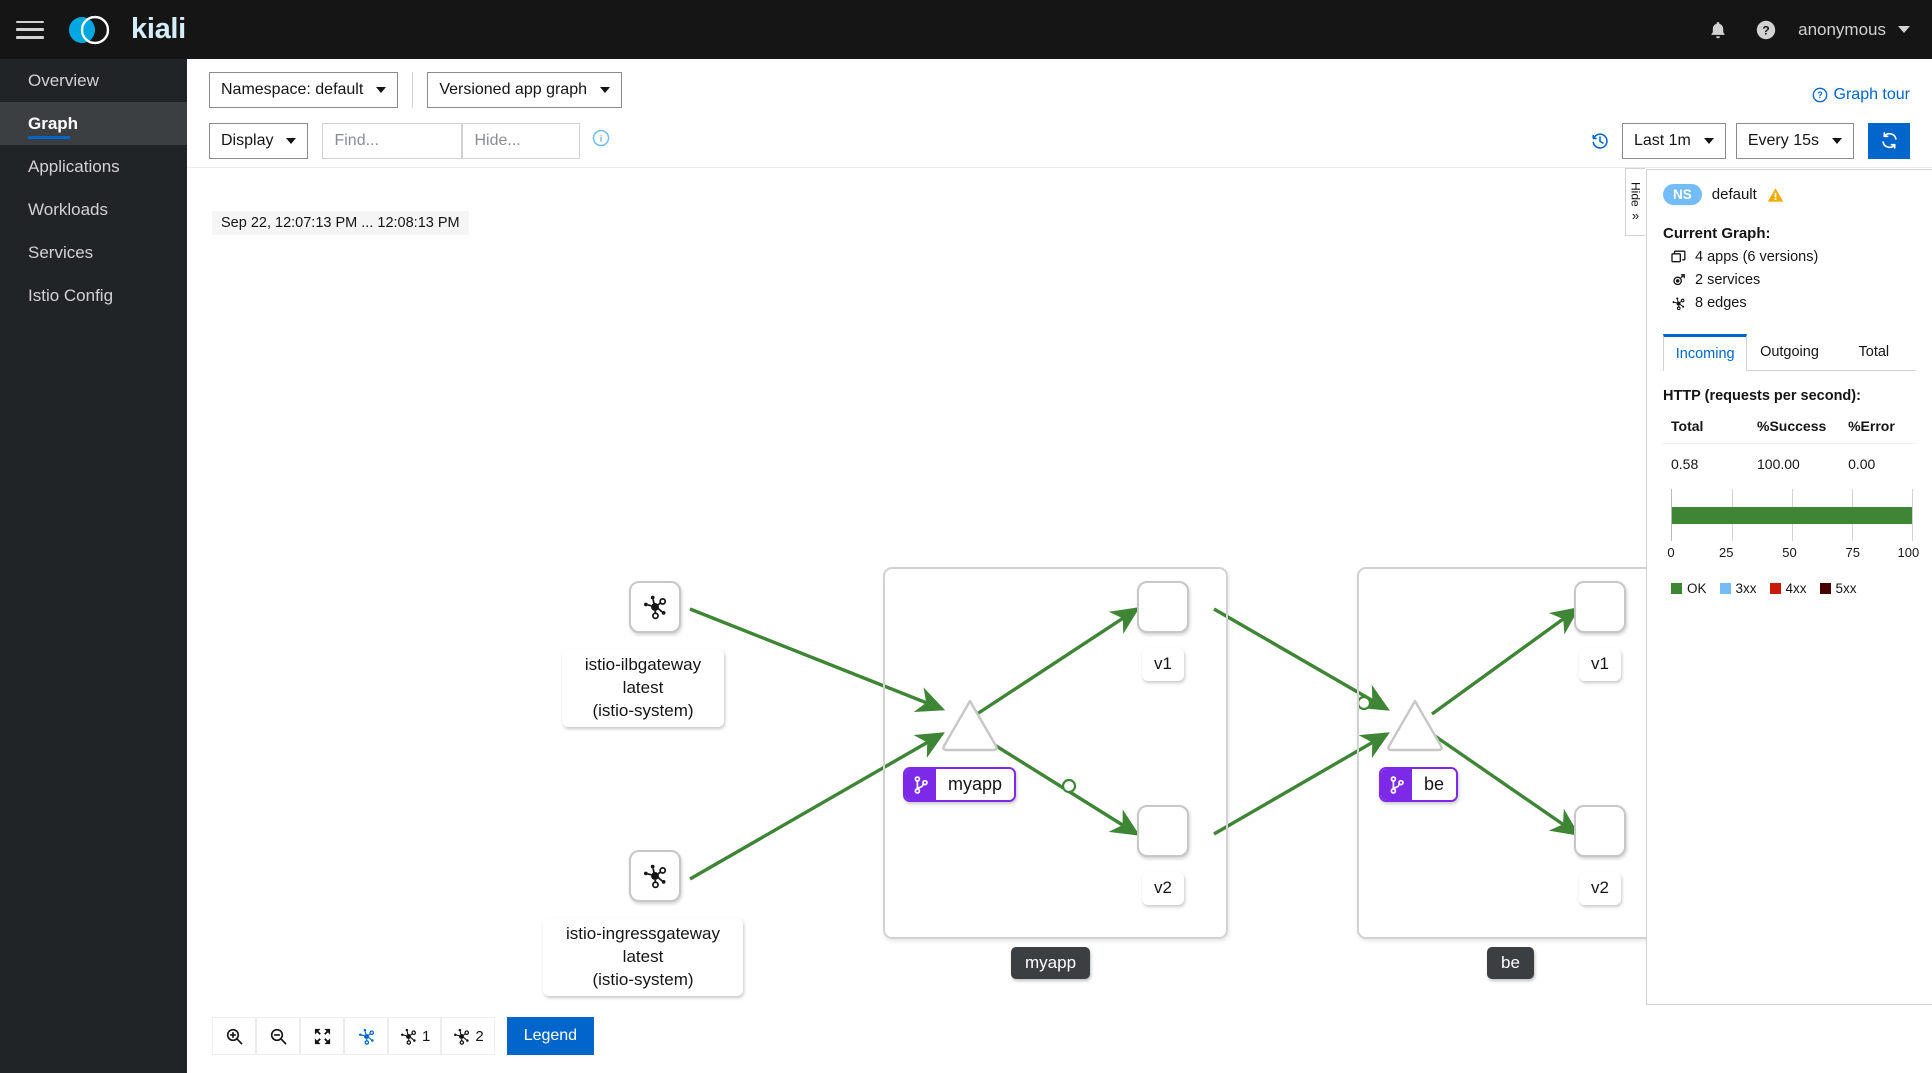 The height and width of the screenshot is (1073, 1932). Describe the element at coordinates (30, 30) in the screenshot. I see `hamburger-menu-icon` at that location.